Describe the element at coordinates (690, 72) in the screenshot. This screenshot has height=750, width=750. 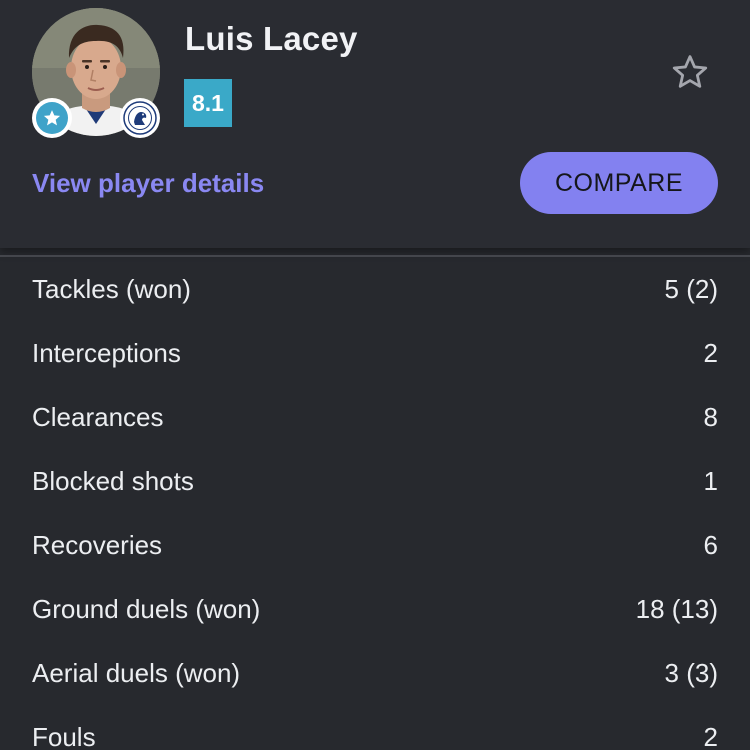
I see `star-outline-icon` at that location.